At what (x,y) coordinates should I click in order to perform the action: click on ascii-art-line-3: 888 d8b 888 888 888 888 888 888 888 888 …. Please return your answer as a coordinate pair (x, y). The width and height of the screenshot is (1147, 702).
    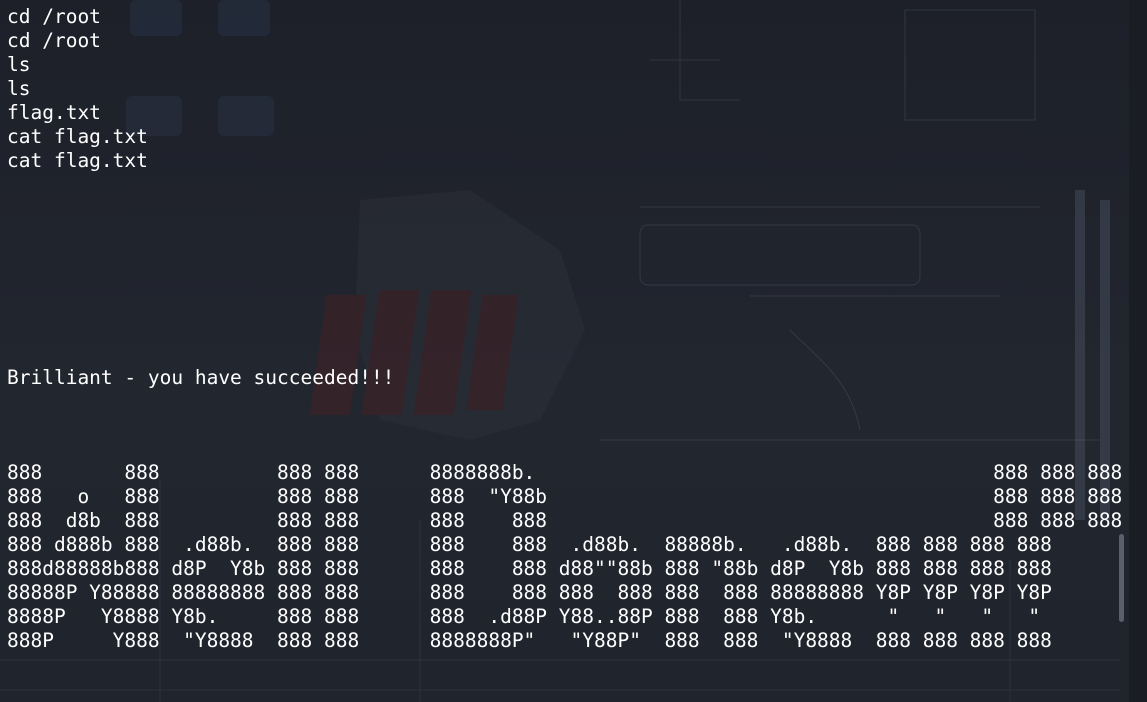
    Looking at the image, I should click on (577, 520).